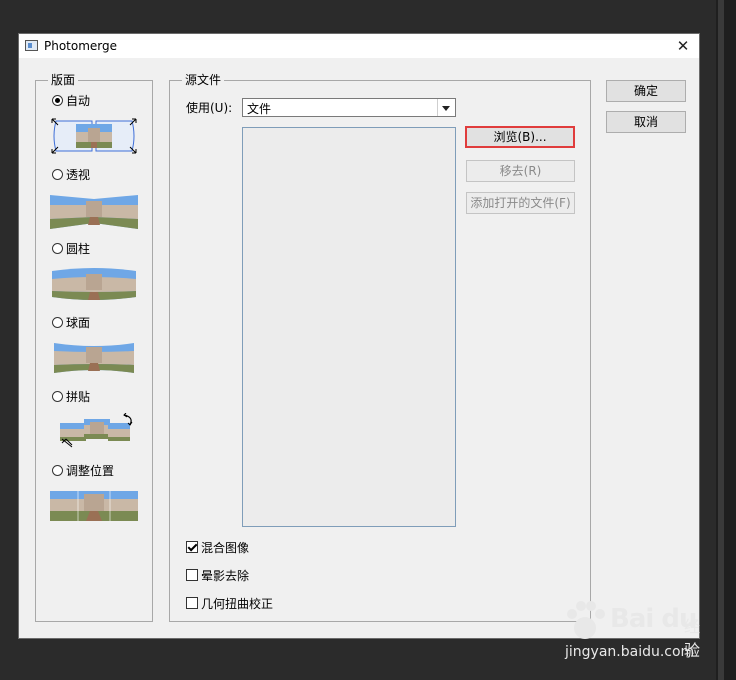 This screenshot has width=736, height=680. What do you see at coordinates (78, 248) in the screenshot?
I see `layout-option-label: 圆柱` at bounding box center [78, 248].